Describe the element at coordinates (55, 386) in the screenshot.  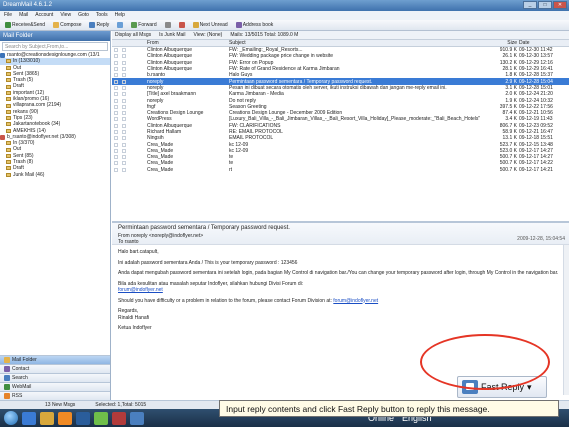
I see `panel-webmail: WebMail` at that location.